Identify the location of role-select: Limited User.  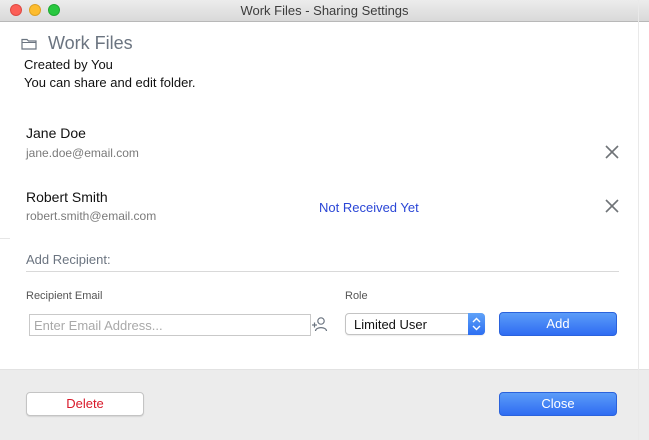
(415, 324).